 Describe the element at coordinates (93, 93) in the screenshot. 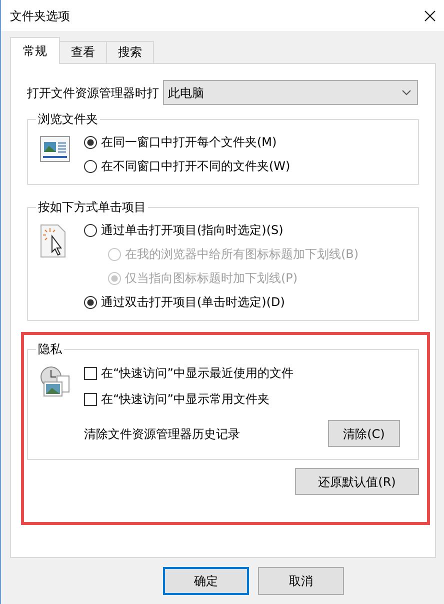

I see `field-label: 打开文件资源管理器时打` at that location.